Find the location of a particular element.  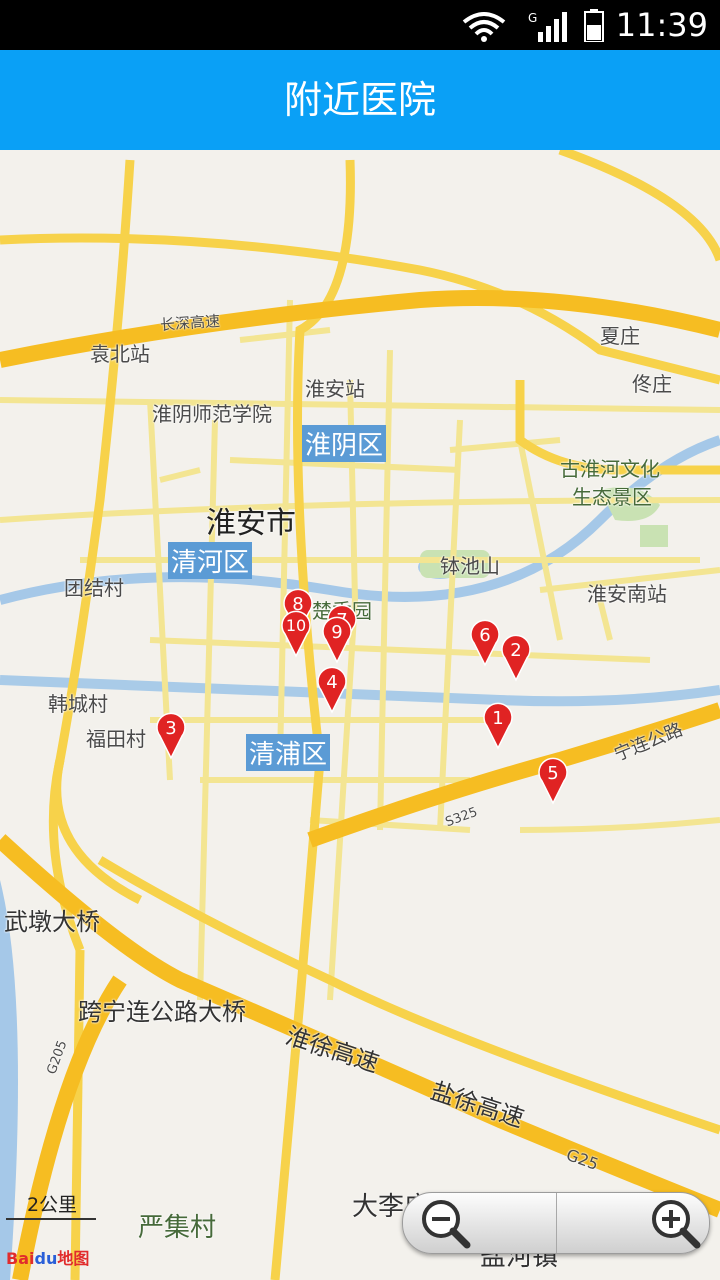

place-label: 夏庄 is located at coordinates (620, 336).